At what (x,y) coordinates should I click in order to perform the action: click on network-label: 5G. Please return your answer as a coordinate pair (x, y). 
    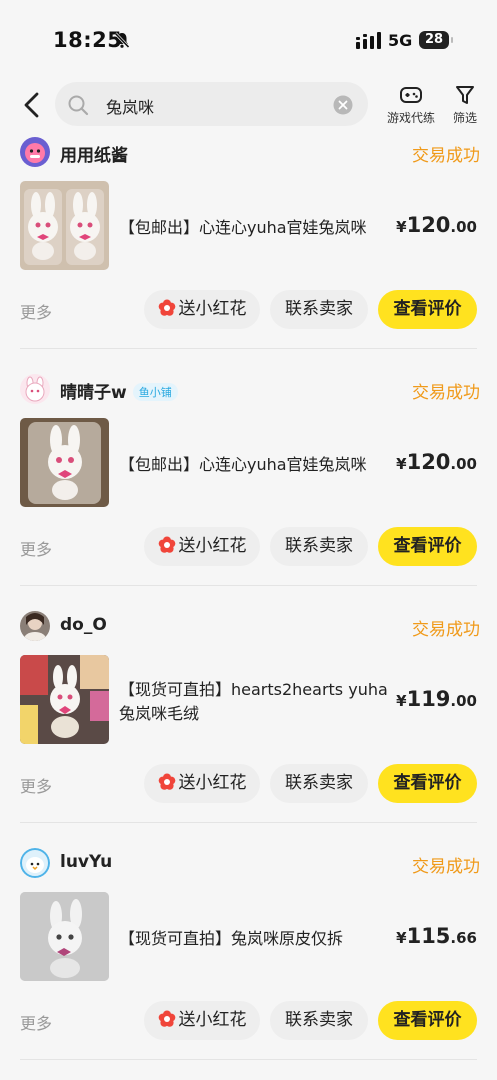
    Looking at the image, I should click on (400, 40).